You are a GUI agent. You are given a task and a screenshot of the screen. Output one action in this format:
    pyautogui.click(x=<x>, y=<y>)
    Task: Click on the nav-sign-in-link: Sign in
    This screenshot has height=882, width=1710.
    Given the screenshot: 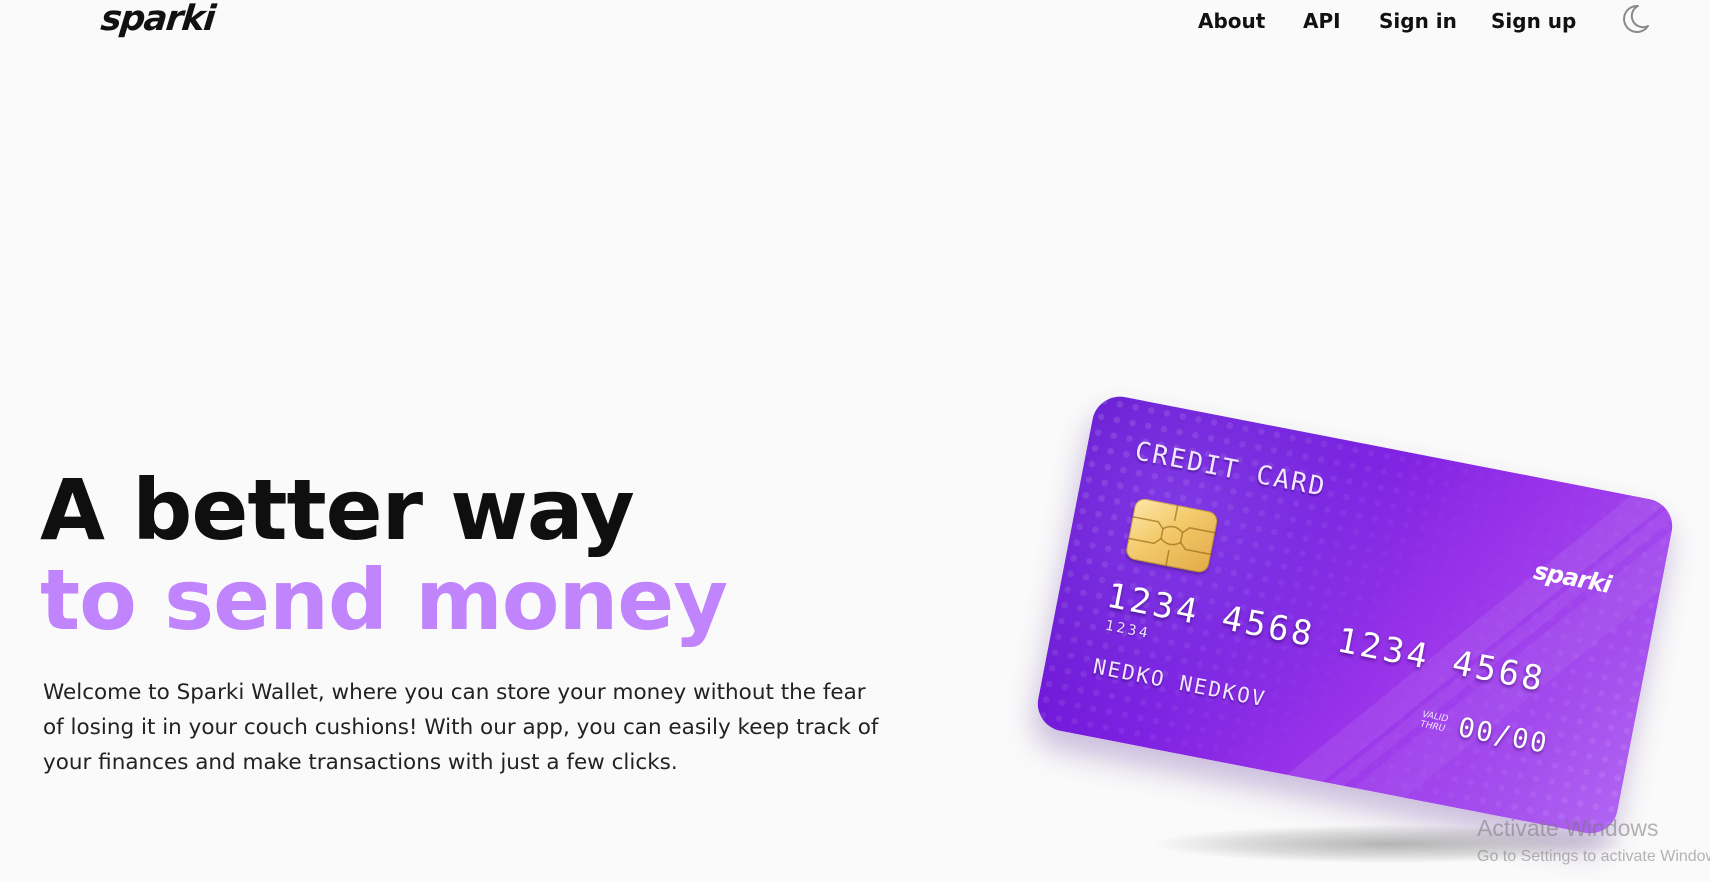 What is the action you would take?
    pyautogui.click(x=1418, y=21)
    